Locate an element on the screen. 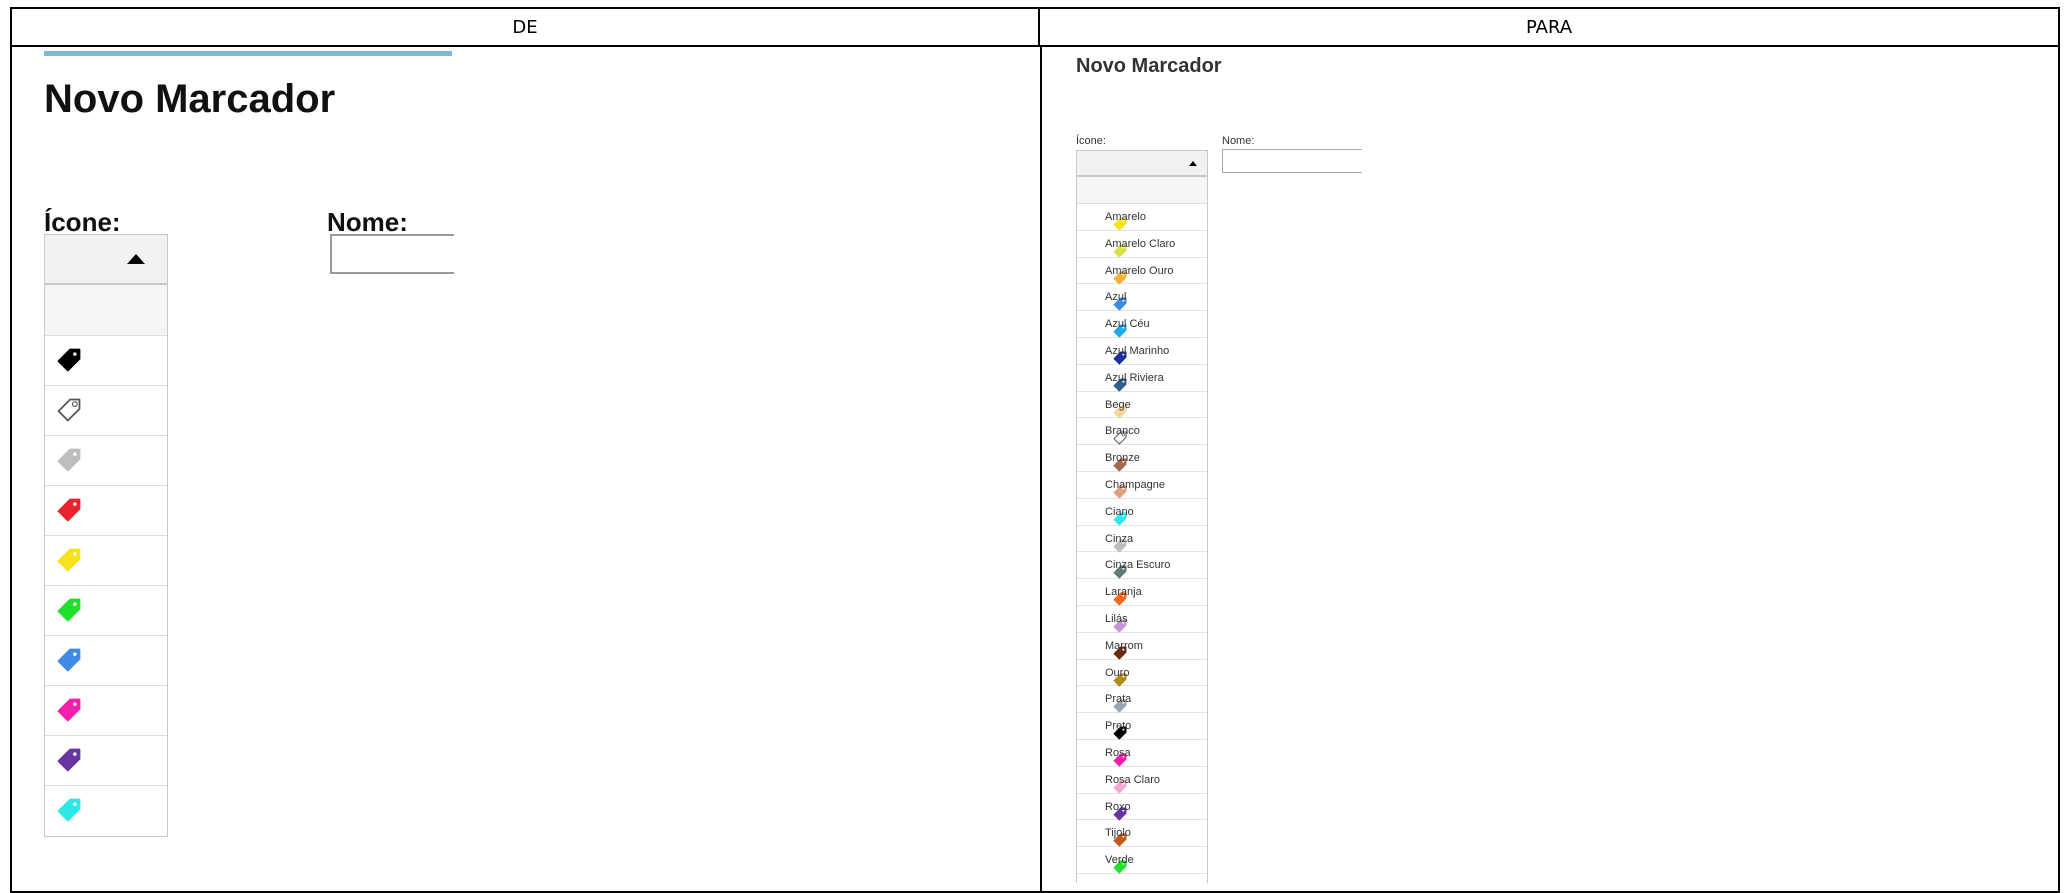 This screenshot has height=893, width=2069. icon-option-label: Azul Riviera is located at coordinates (1134, 377).